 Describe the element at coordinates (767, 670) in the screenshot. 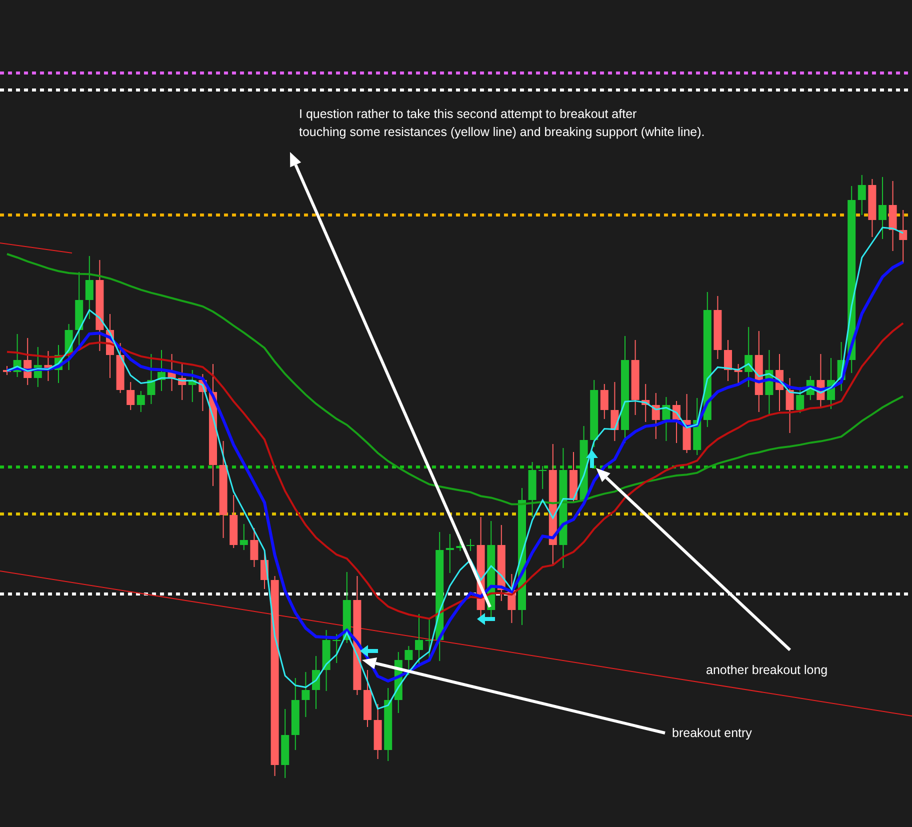

I see `annotation-text: another breakout long` at that location.